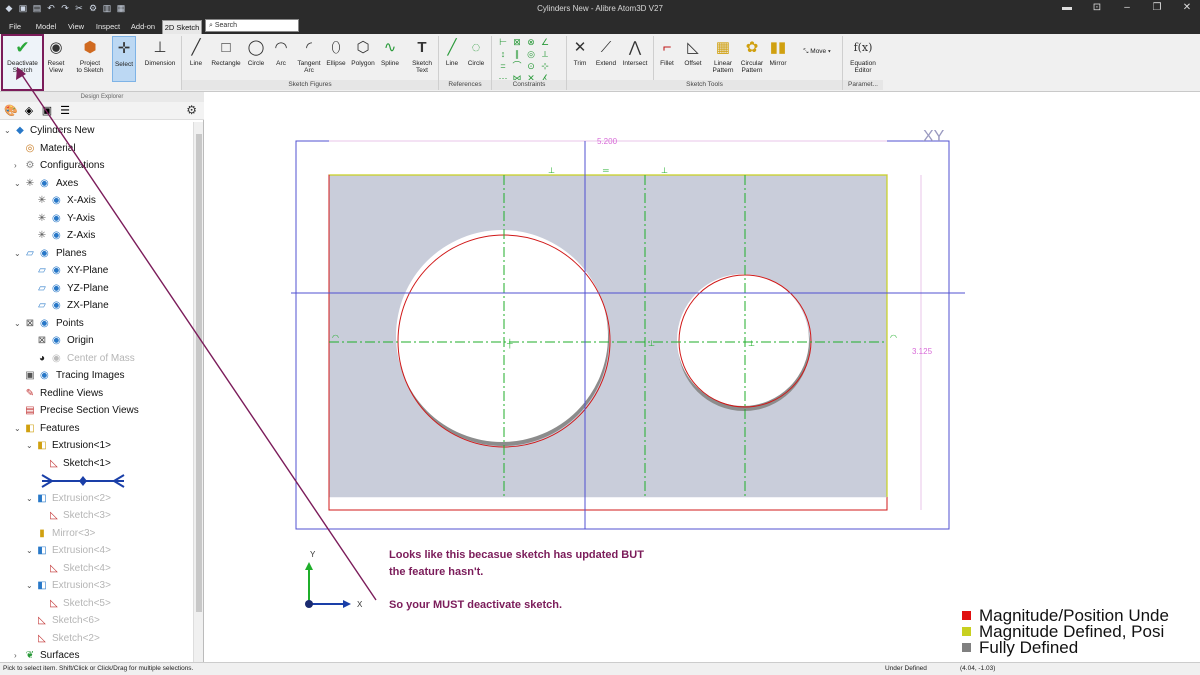 The height and width of the screenshot is (675, 1200). Describe the element at coordinates (96, 324) in the screenshot. I see `tree-item-points: ⌄ ⊠ ◉ Points` at that location.